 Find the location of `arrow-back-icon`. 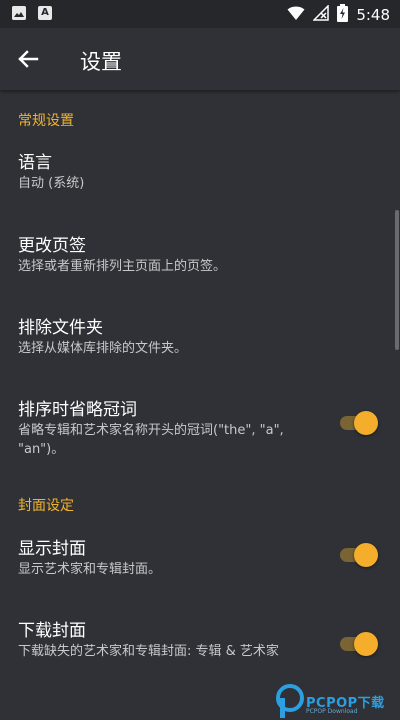

arrow-back-icon is located at coordinates (28, 59).